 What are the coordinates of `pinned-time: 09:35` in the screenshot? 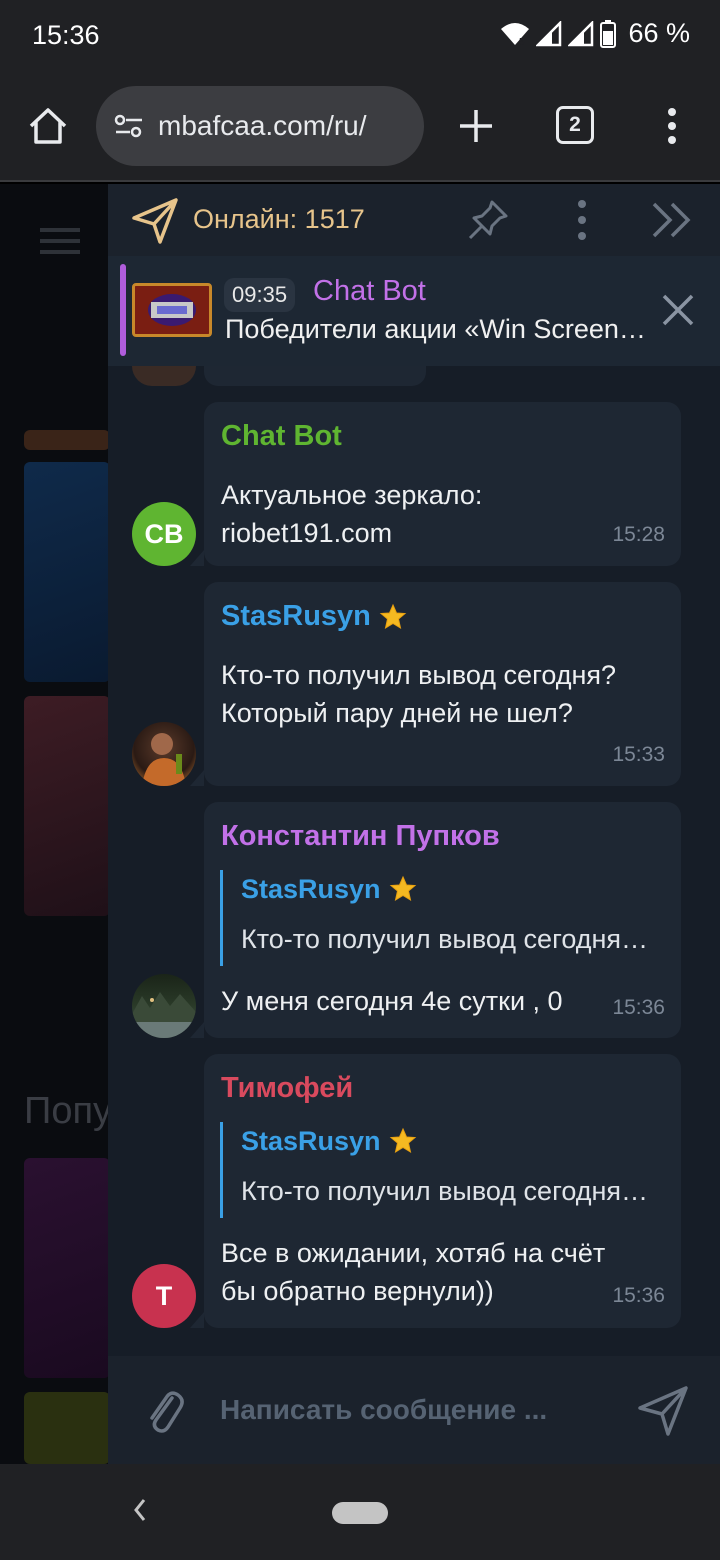 It's located at (260, 295).